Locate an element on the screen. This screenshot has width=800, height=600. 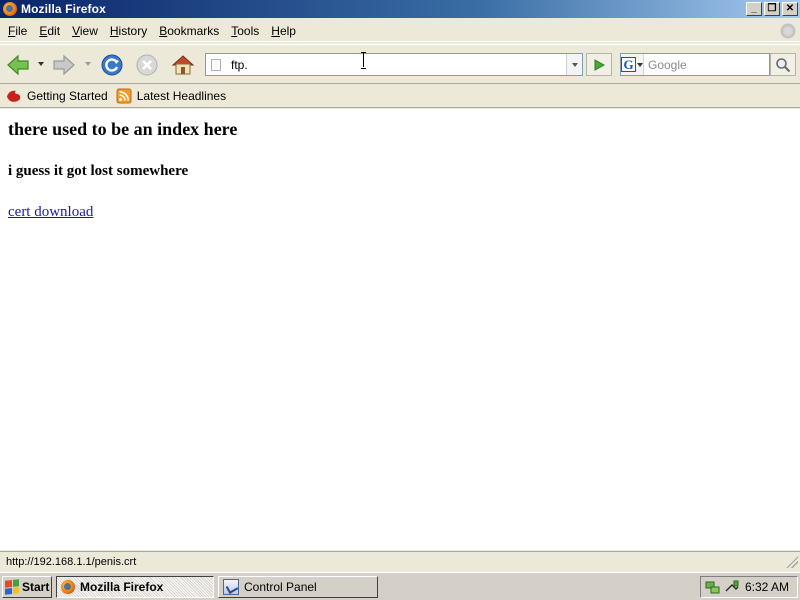
menu-help: Help is located at coordinates (283, 31).